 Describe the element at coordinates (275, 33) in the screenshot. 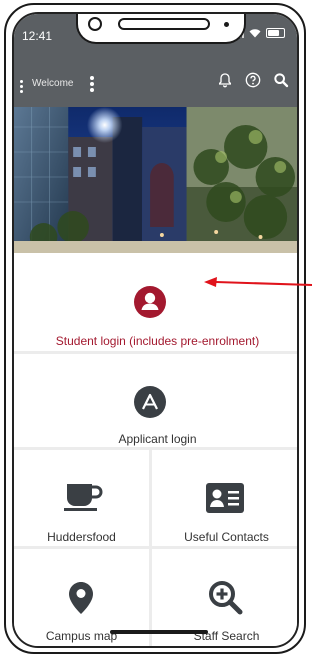

I see `battery-icon` at that location.